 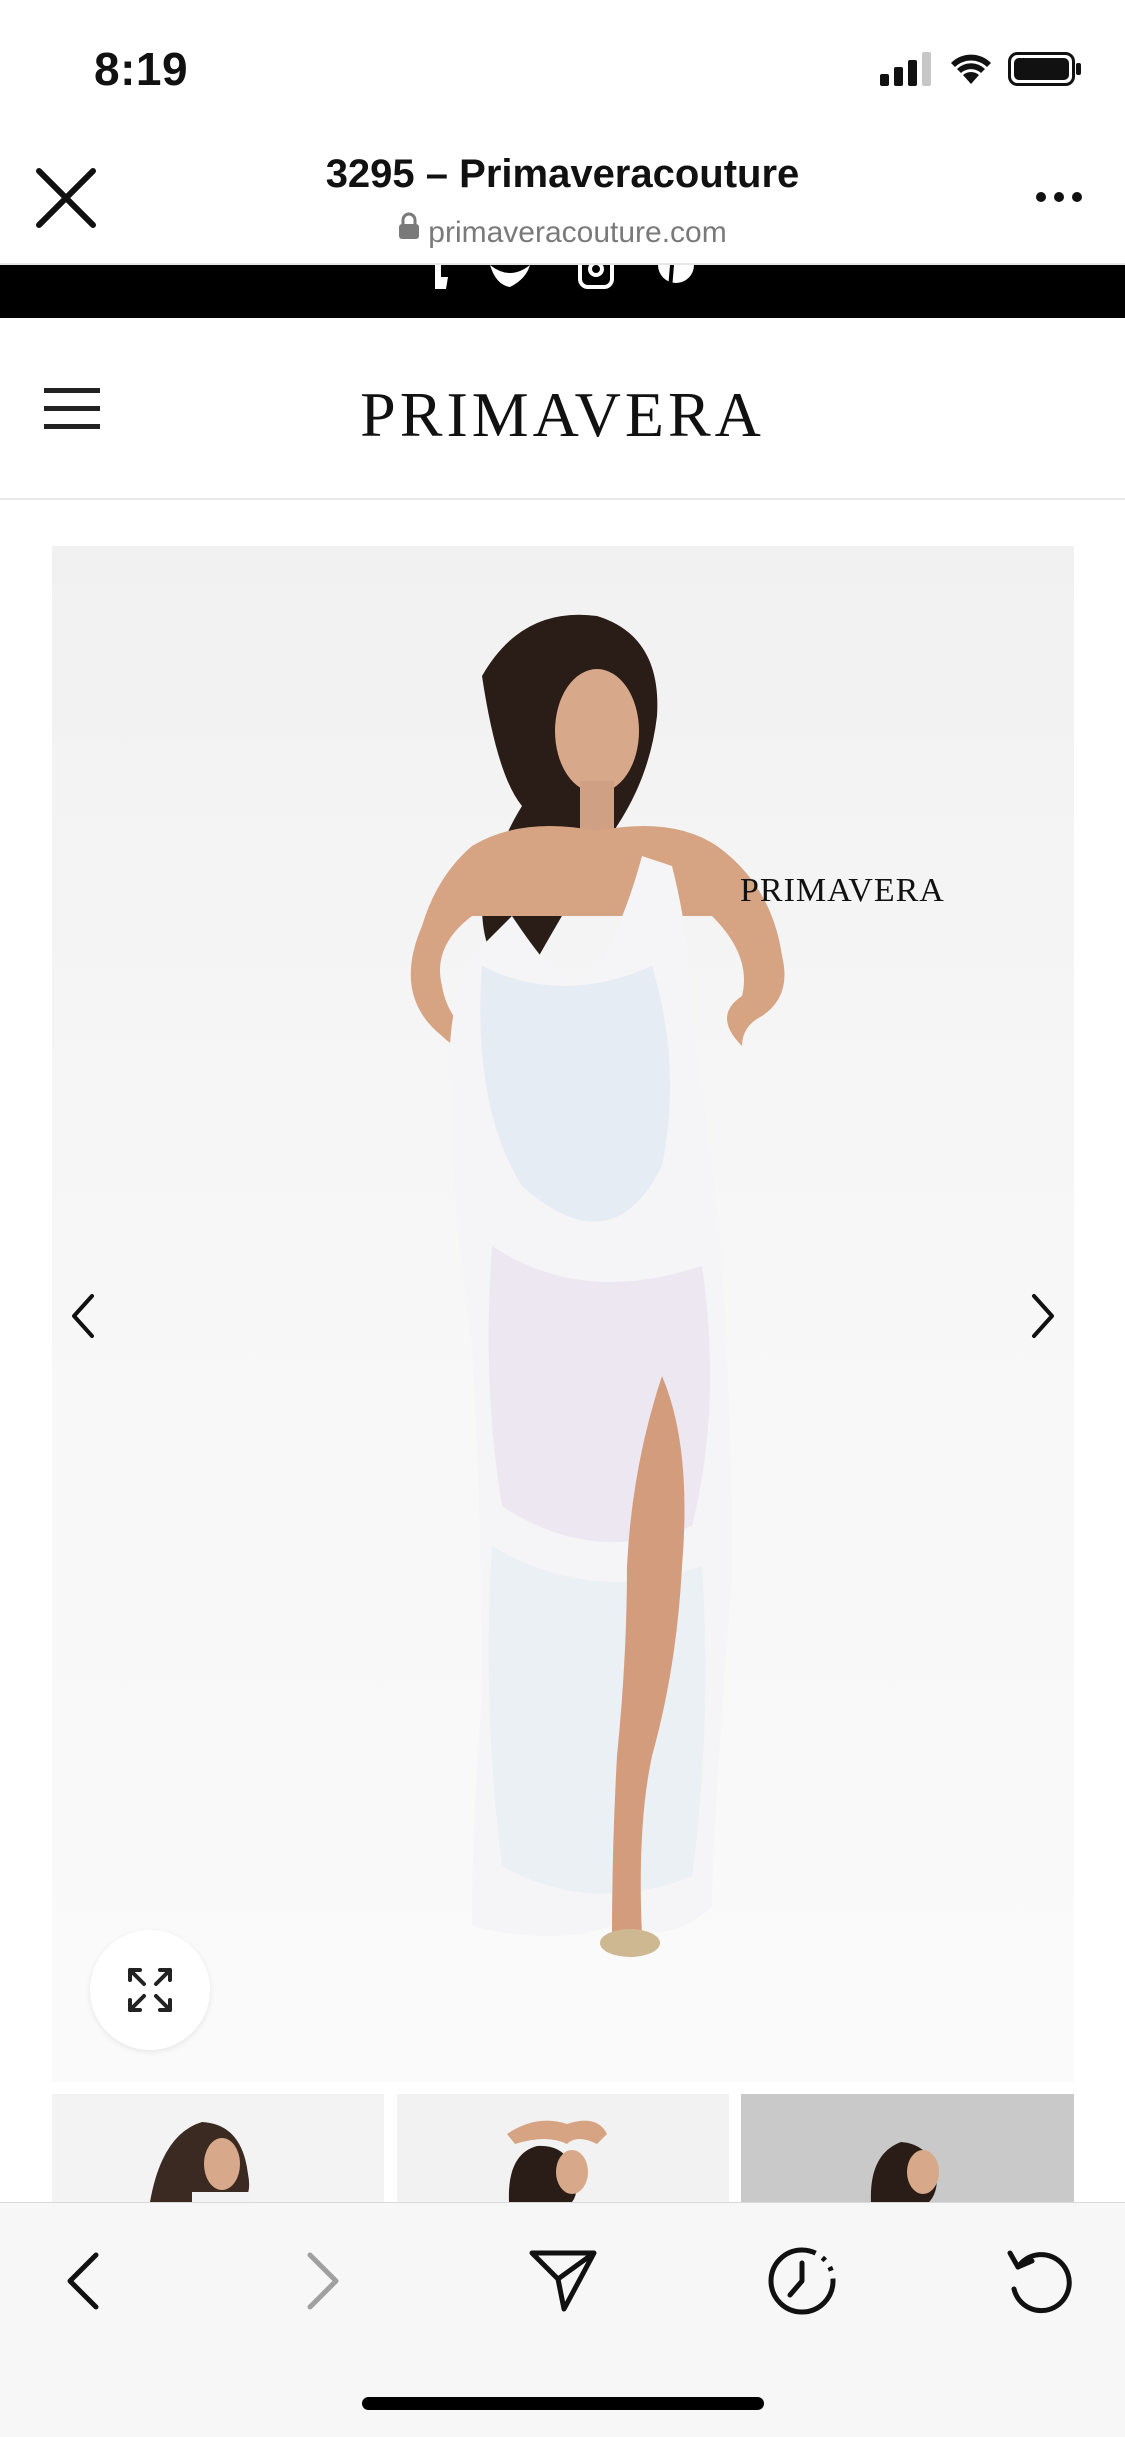 What do you see at coordinates (557, 2161) in the screenshot?
I see `thumbnail-2-image` at bounding box center [557, 2161].